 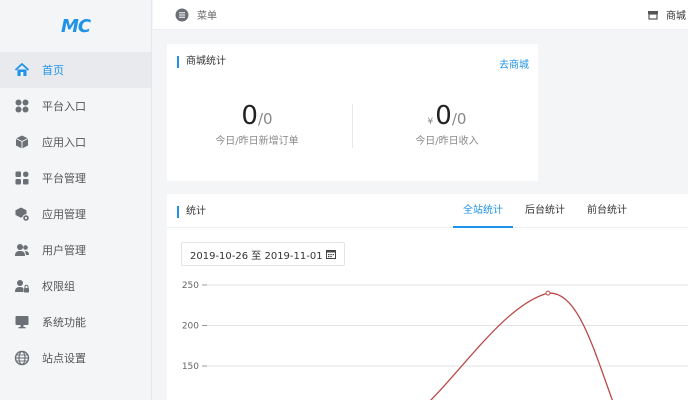 What do you see at coordinates (190, 327) in the screenshot?
I see `y-tick-label: 200` at bounding box center [190, 327].